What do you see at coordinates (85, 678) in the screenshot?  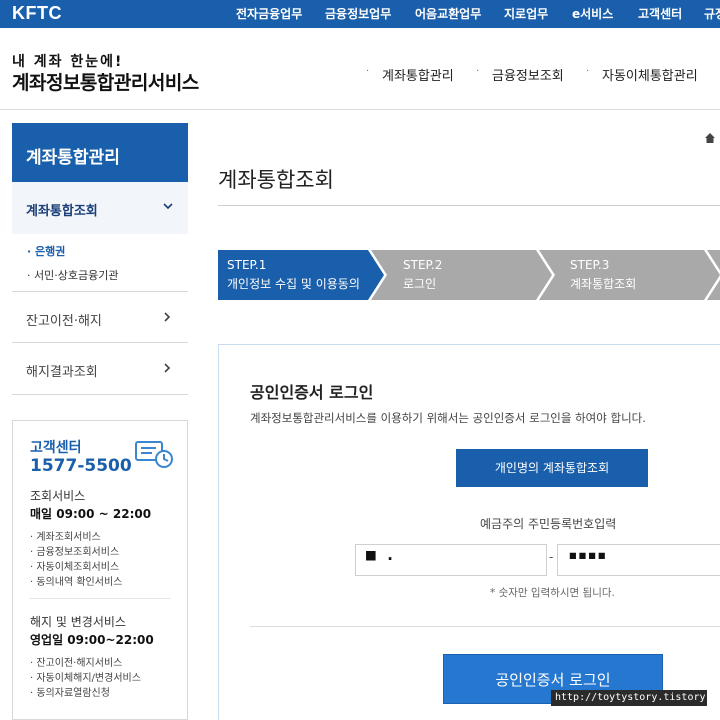 I see `change-item: · 자동이체해지/변경서비스` at bounding box center [85, 678].